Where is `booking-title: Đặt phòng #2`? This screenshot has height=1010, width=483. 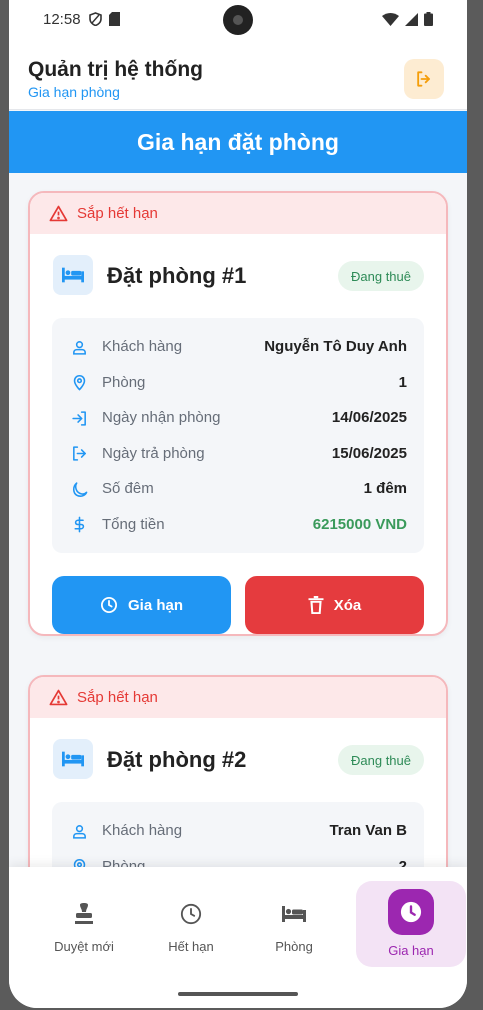 booking-title: Đặt phòng #2 is located at coordinates (177, 759).